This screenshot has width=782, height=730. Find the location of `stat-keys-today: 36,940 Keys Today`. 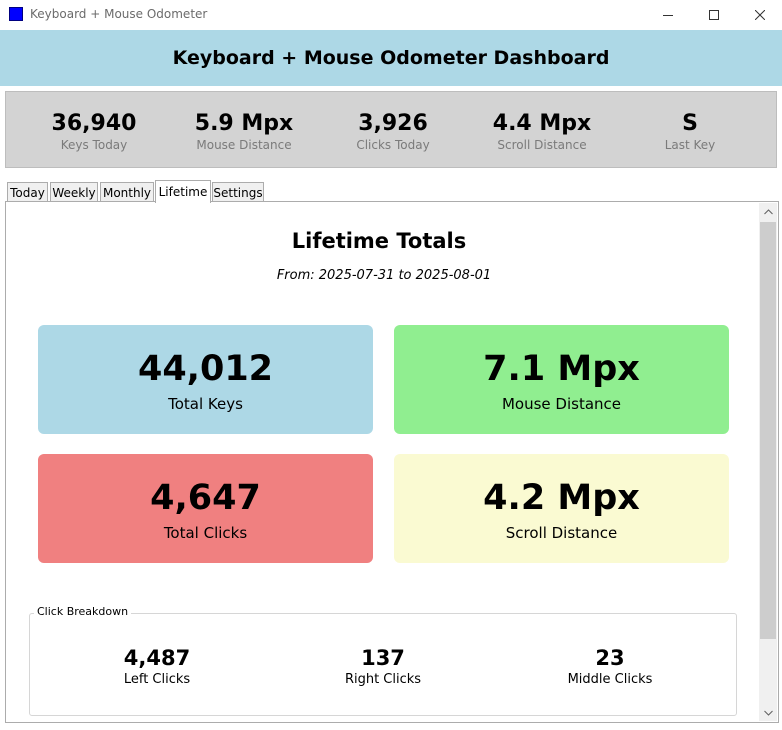

stat-keys-today: 36,940 Keys Today is located at coordinates (94, 132).